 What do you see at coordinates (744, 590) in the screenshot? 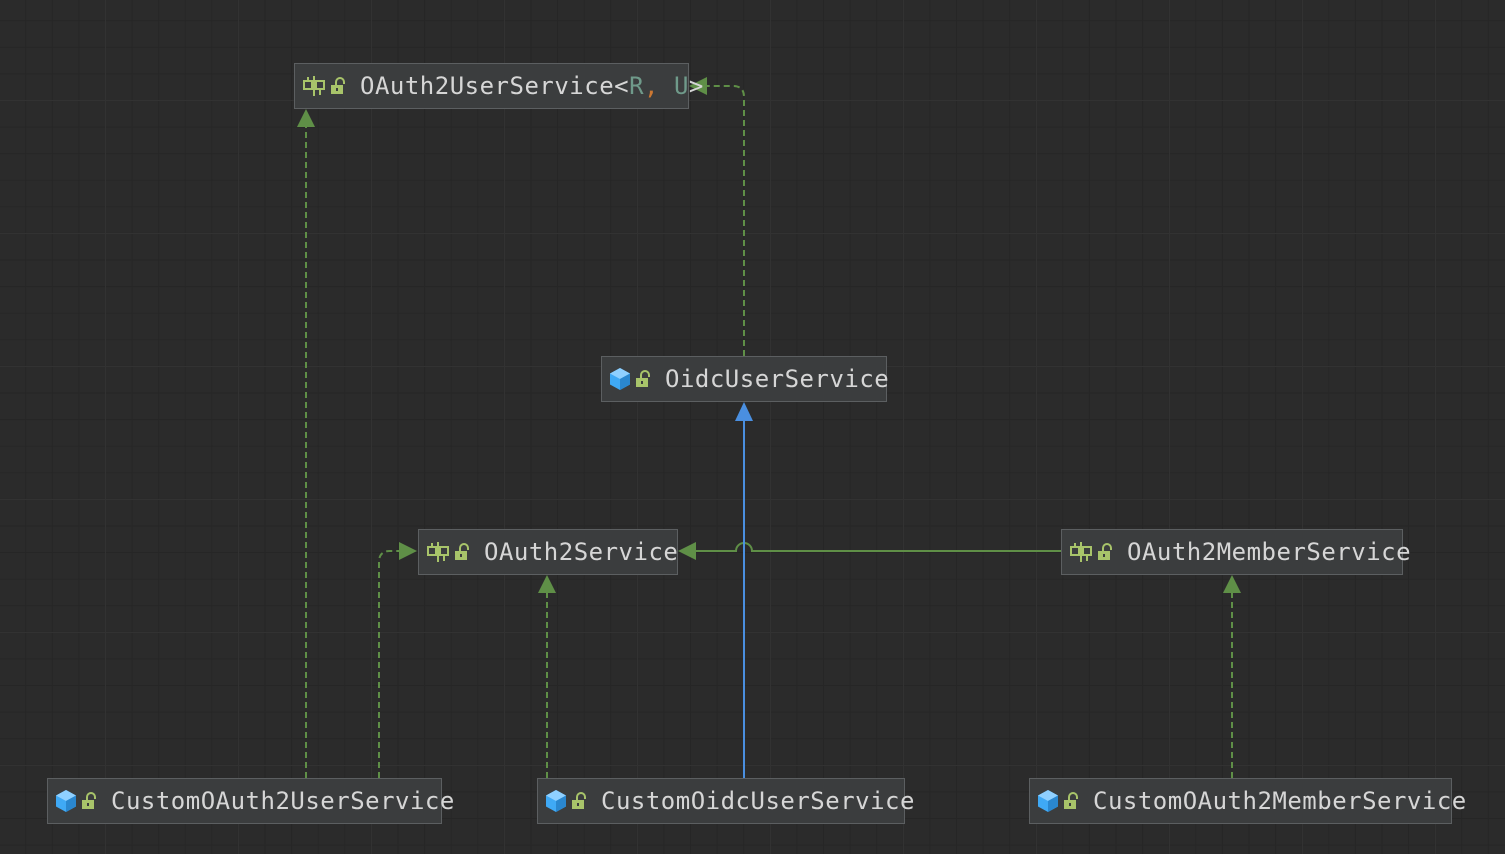
I see `edge-custom-oidc-user-service-to-oidc-user-service` at bounding box center [744, 590].